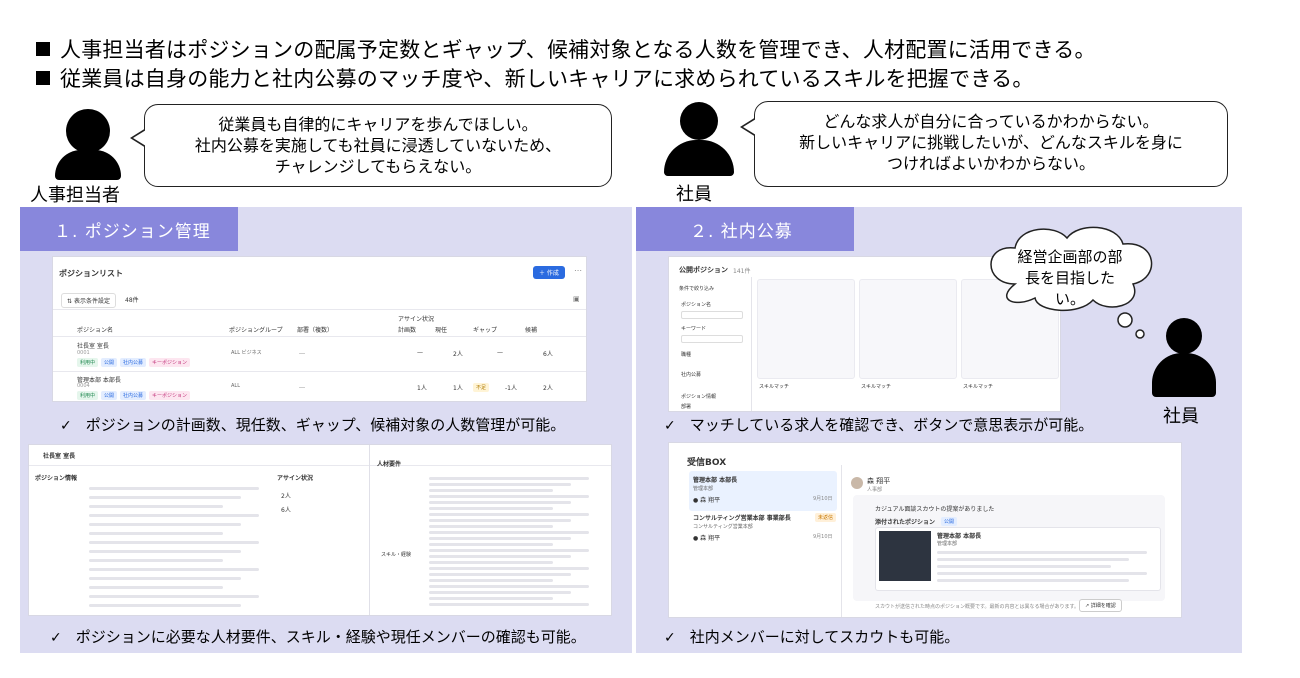 The width and height of the screenshot is (1300, 678). I want to click on employee-role-label-2: 社員, so click(1181, 416).